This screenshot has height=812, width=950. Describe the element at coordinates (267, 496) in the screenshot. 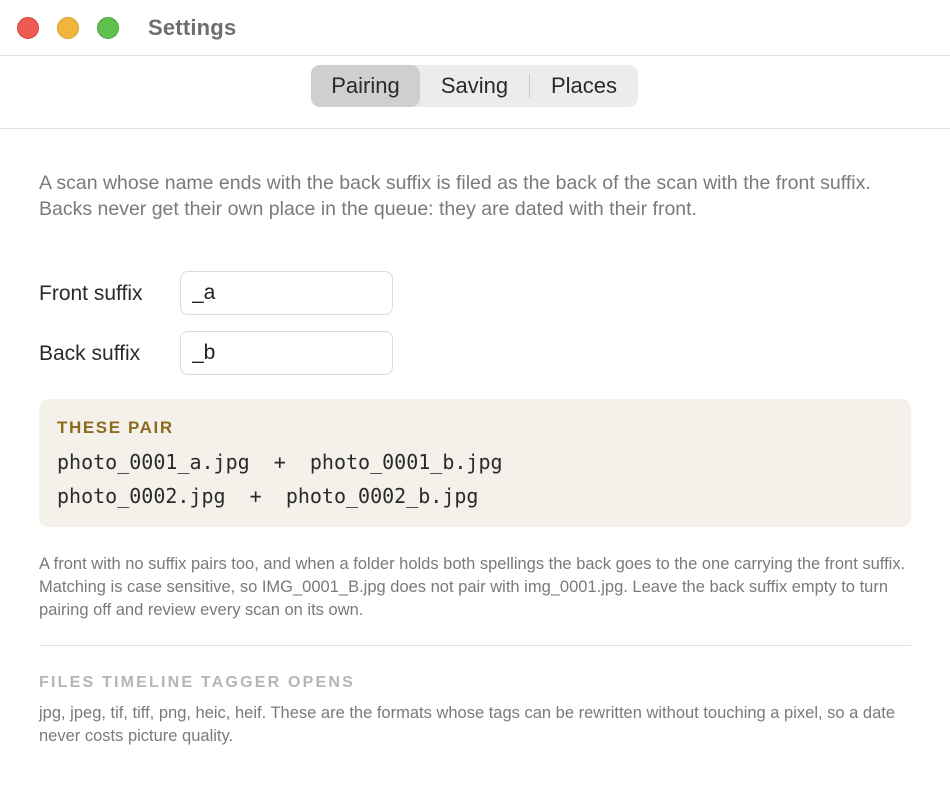

I see `pair-example-row: photo_0002.jpg + photo_0002_b.jpg` at that location.